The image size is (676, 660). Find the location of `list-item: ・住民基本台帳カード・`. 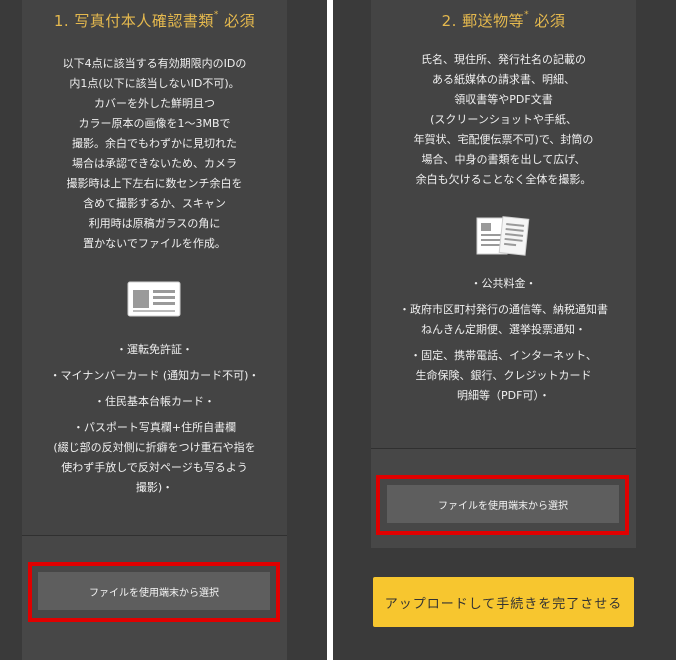

list-item: ・住民基本台帳カード・ is located at coordinates (154, 402).